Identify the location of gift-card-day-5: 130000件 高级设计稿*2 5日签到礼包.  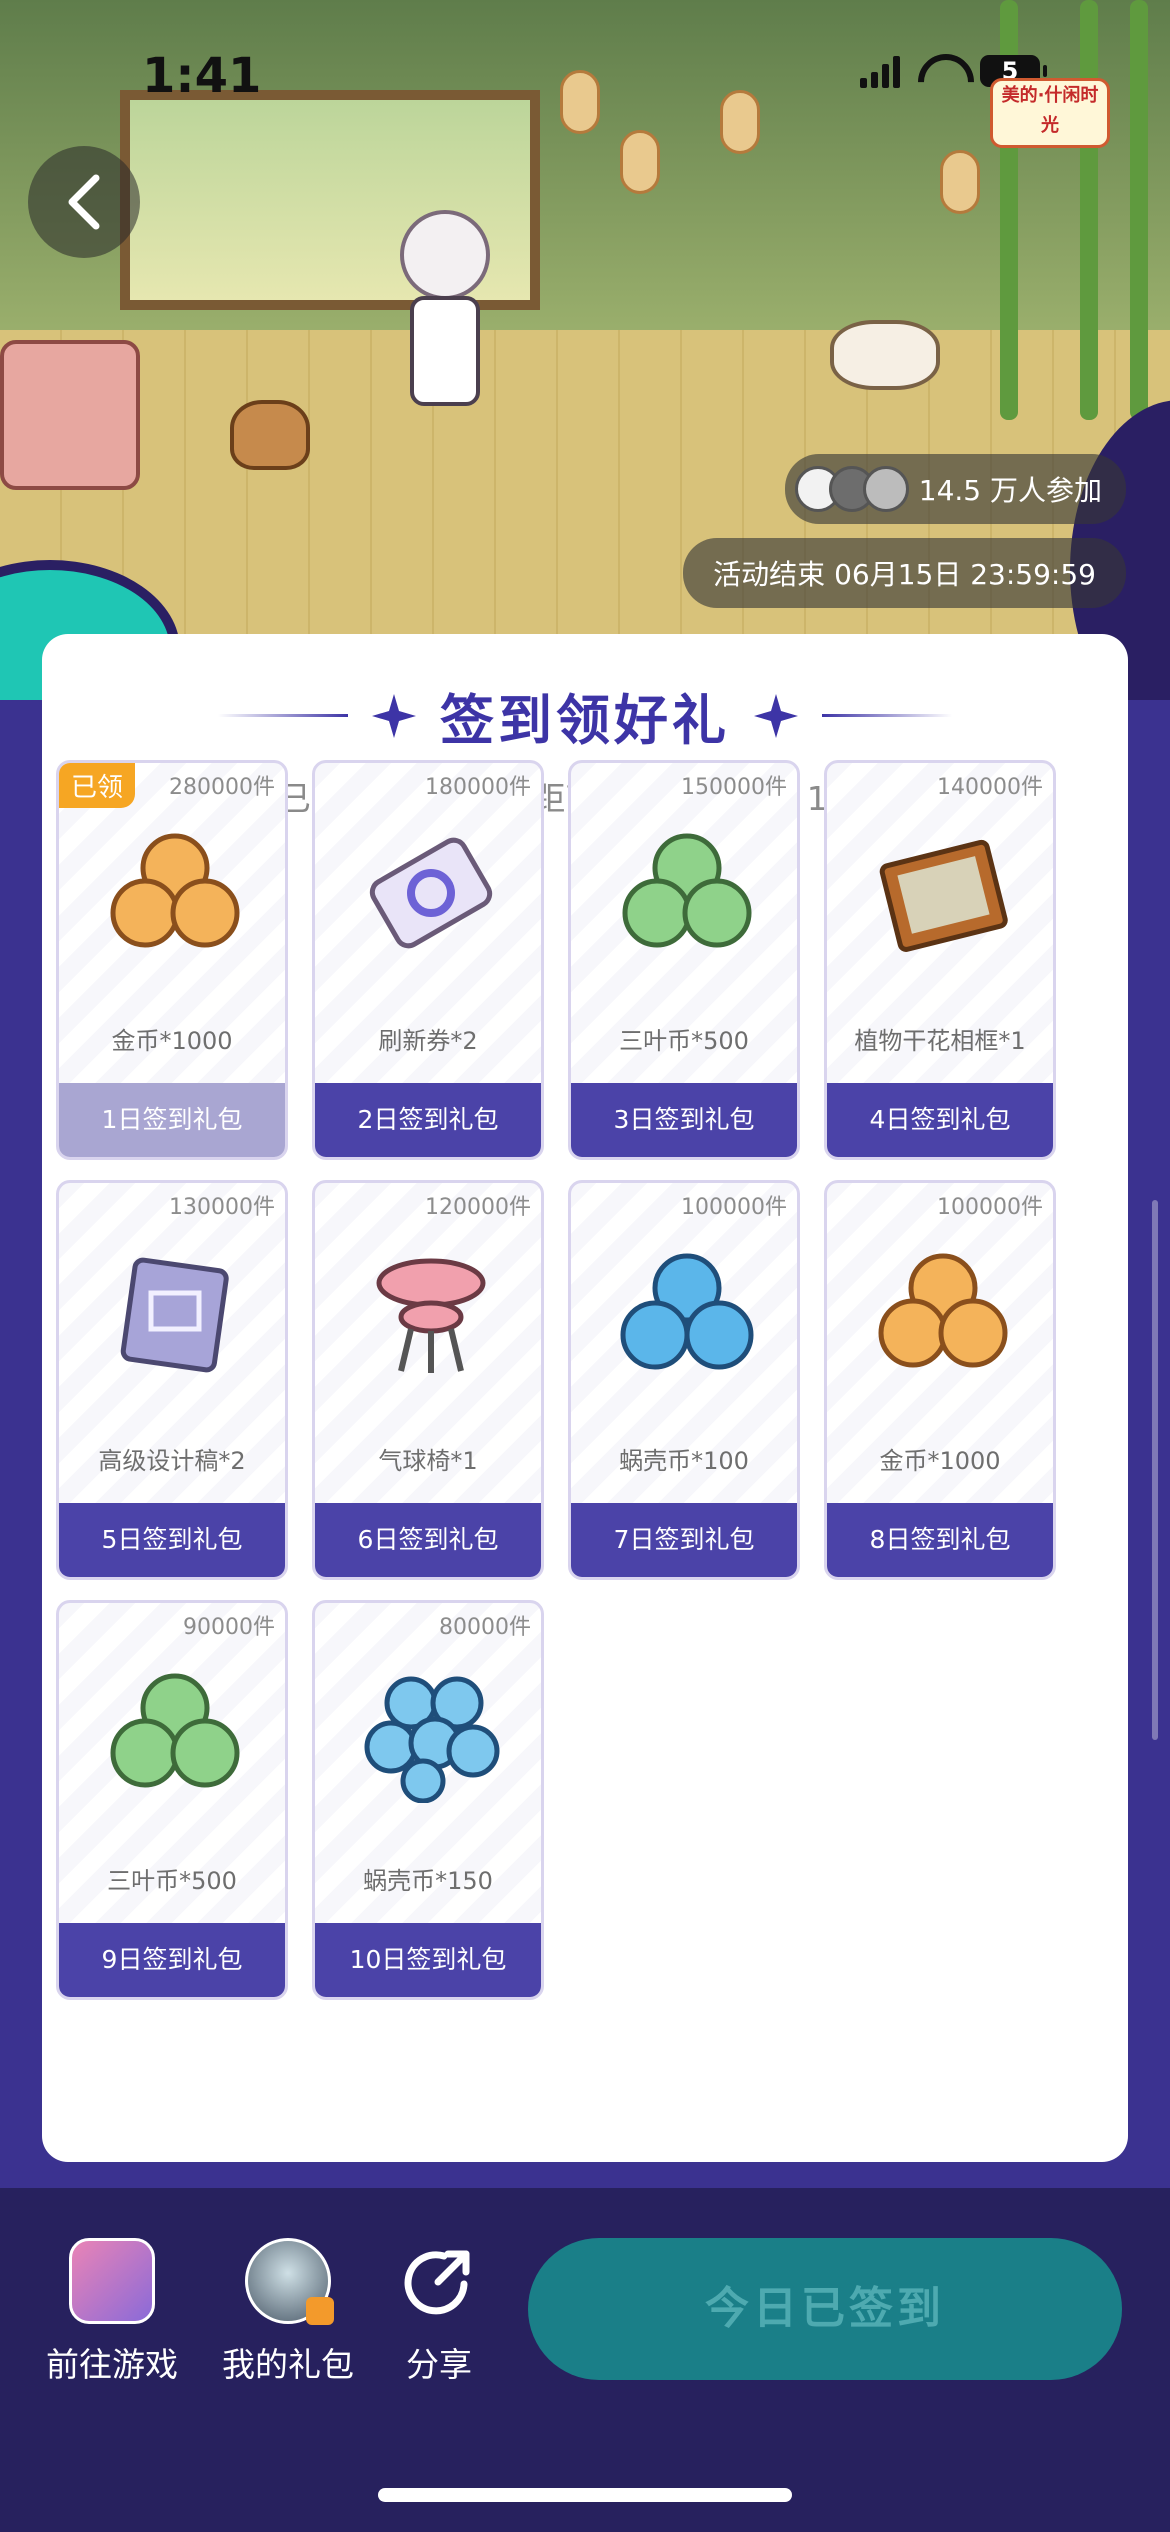
(172, 1380).